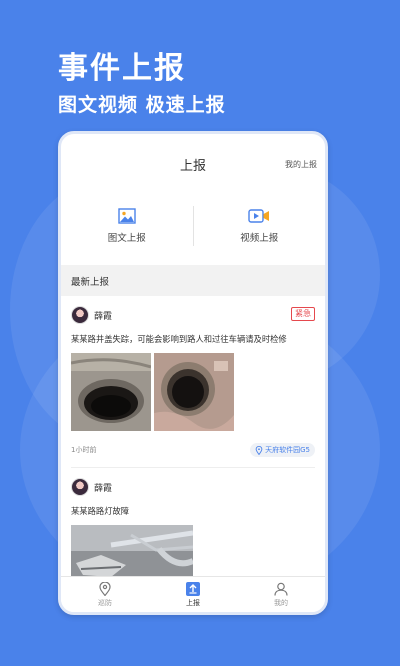 This screenshot has width=400, height=666. I want to click on post-header: 薛霞 紧急, so click(193, 315).